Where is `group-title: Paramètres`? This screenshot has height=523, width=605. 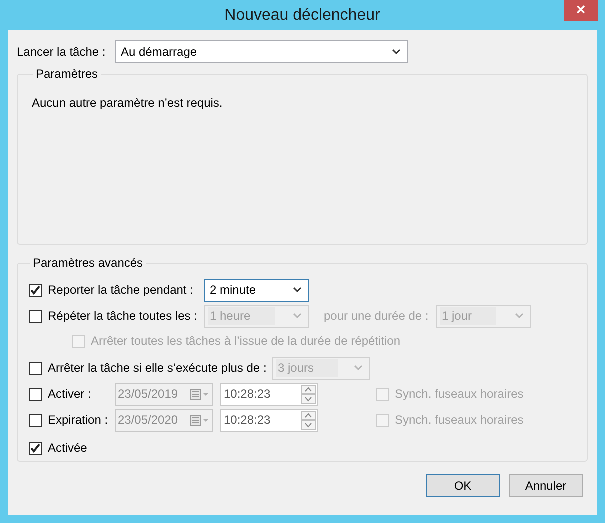
group-title: Paramètres is located at coordinates (67, 74).